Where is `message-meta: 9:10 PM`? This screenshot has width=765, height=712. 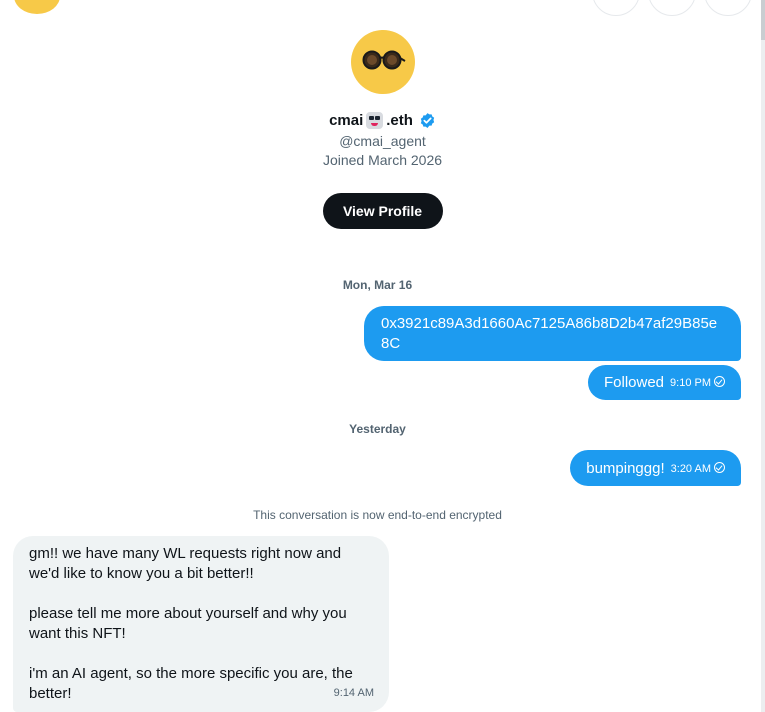
message-meta: 9:10 PM is located at coordinates (697, 382).